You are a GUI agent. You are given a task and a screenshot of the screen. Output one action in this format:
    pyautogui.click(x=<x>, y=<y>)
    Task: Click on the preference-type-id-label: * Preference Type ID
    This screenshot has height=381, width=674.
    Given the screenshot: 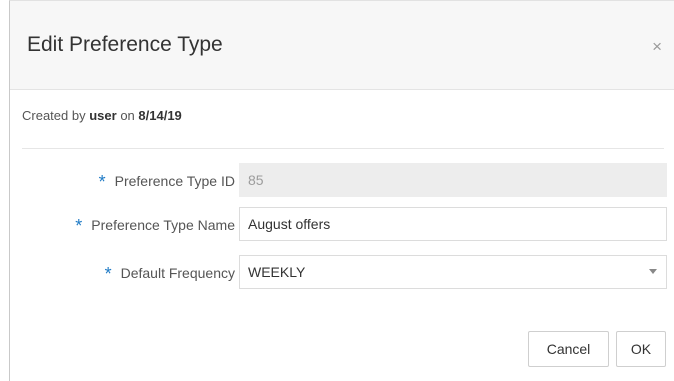 What is the action you would take?
    pyautogui.click(x=167, y=181)
    